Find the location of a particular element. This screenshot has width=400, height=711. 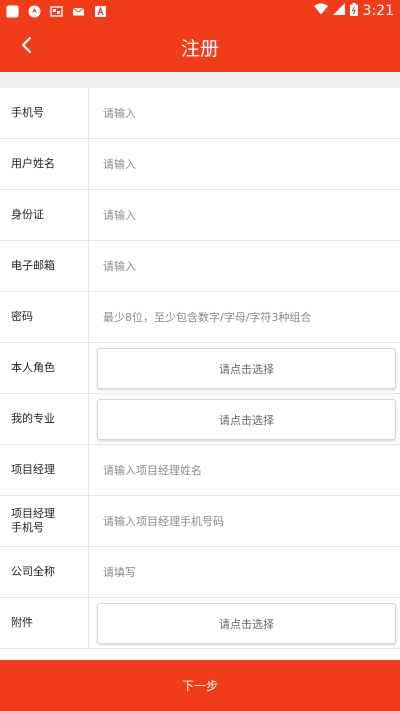

id-card-input: 请输入 is located at coordinates (244, 215).